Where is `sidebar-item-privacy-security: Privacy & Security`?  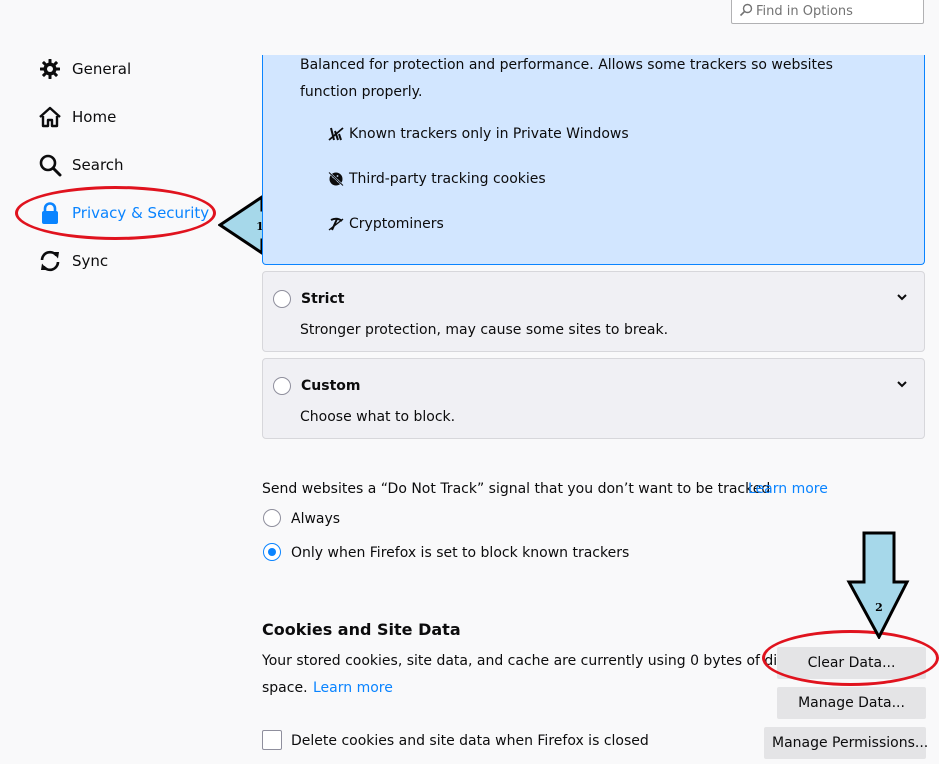
sidebar-item-privacy-security: Privacy & Security is located at coordinates (123, 213).